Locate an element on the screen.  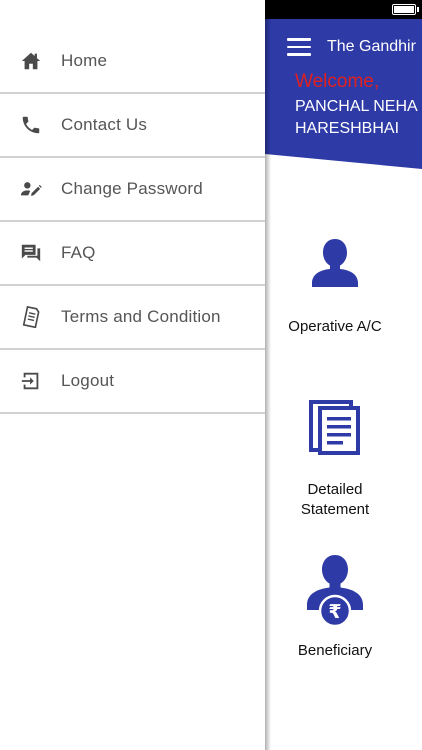
tile-operative-ac: Operative A/C is located at coordinates (335, 290).